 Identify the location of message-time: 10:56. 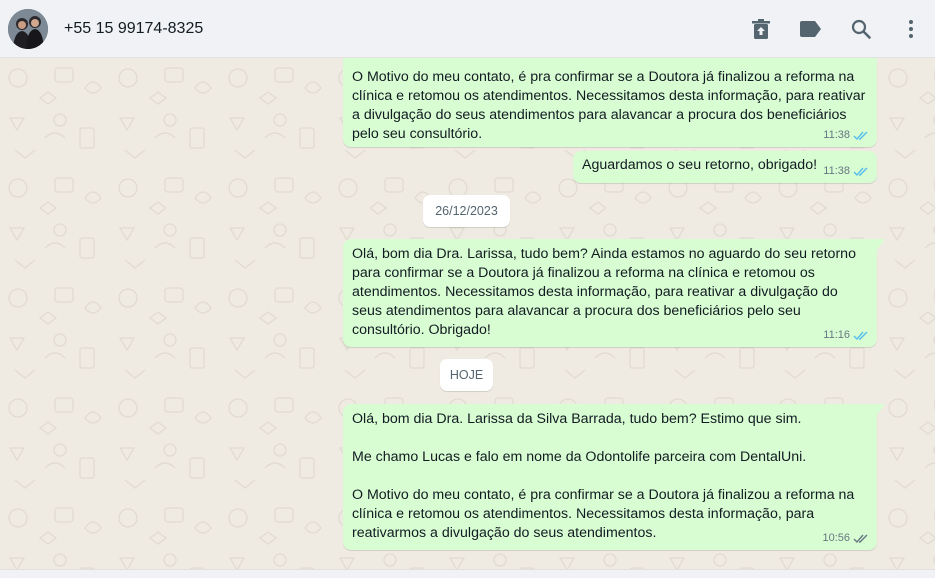
(836, 538).